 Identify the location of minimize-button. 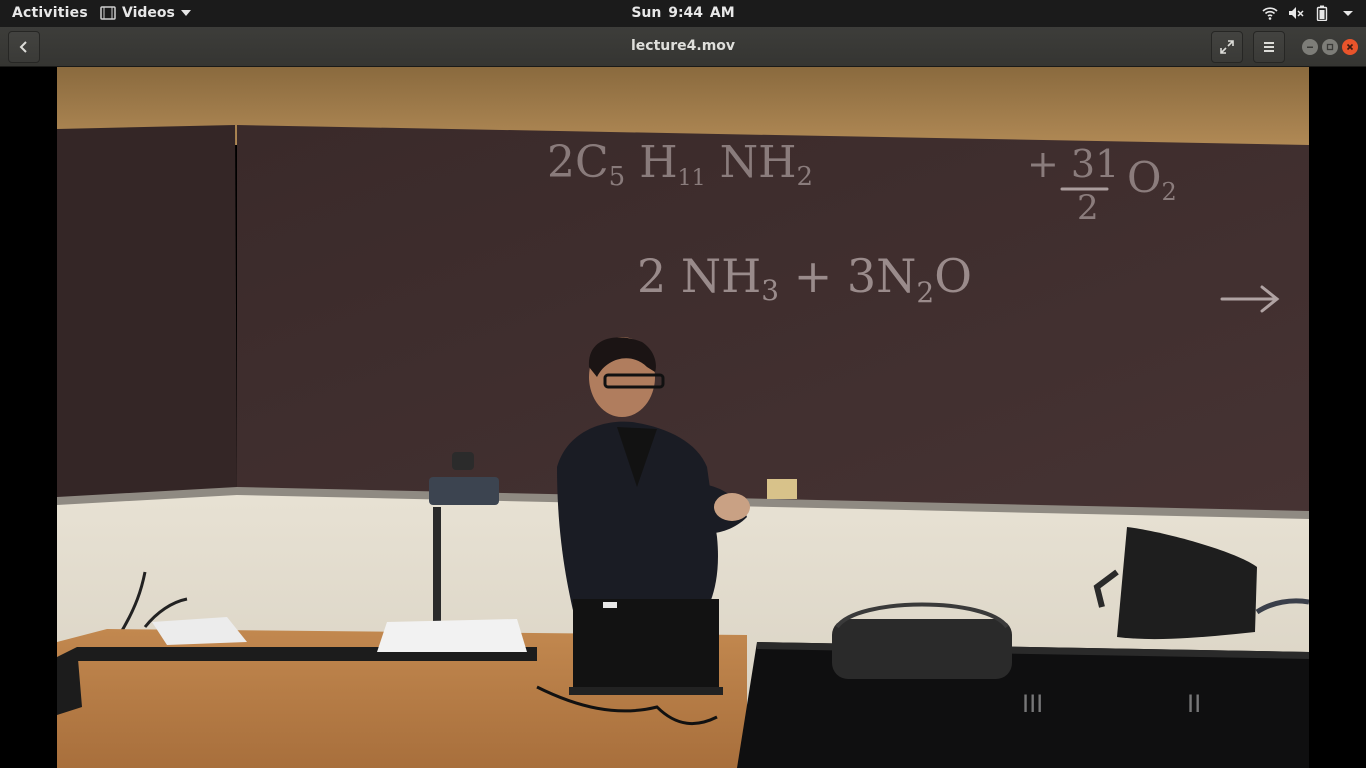
(1310, 47).